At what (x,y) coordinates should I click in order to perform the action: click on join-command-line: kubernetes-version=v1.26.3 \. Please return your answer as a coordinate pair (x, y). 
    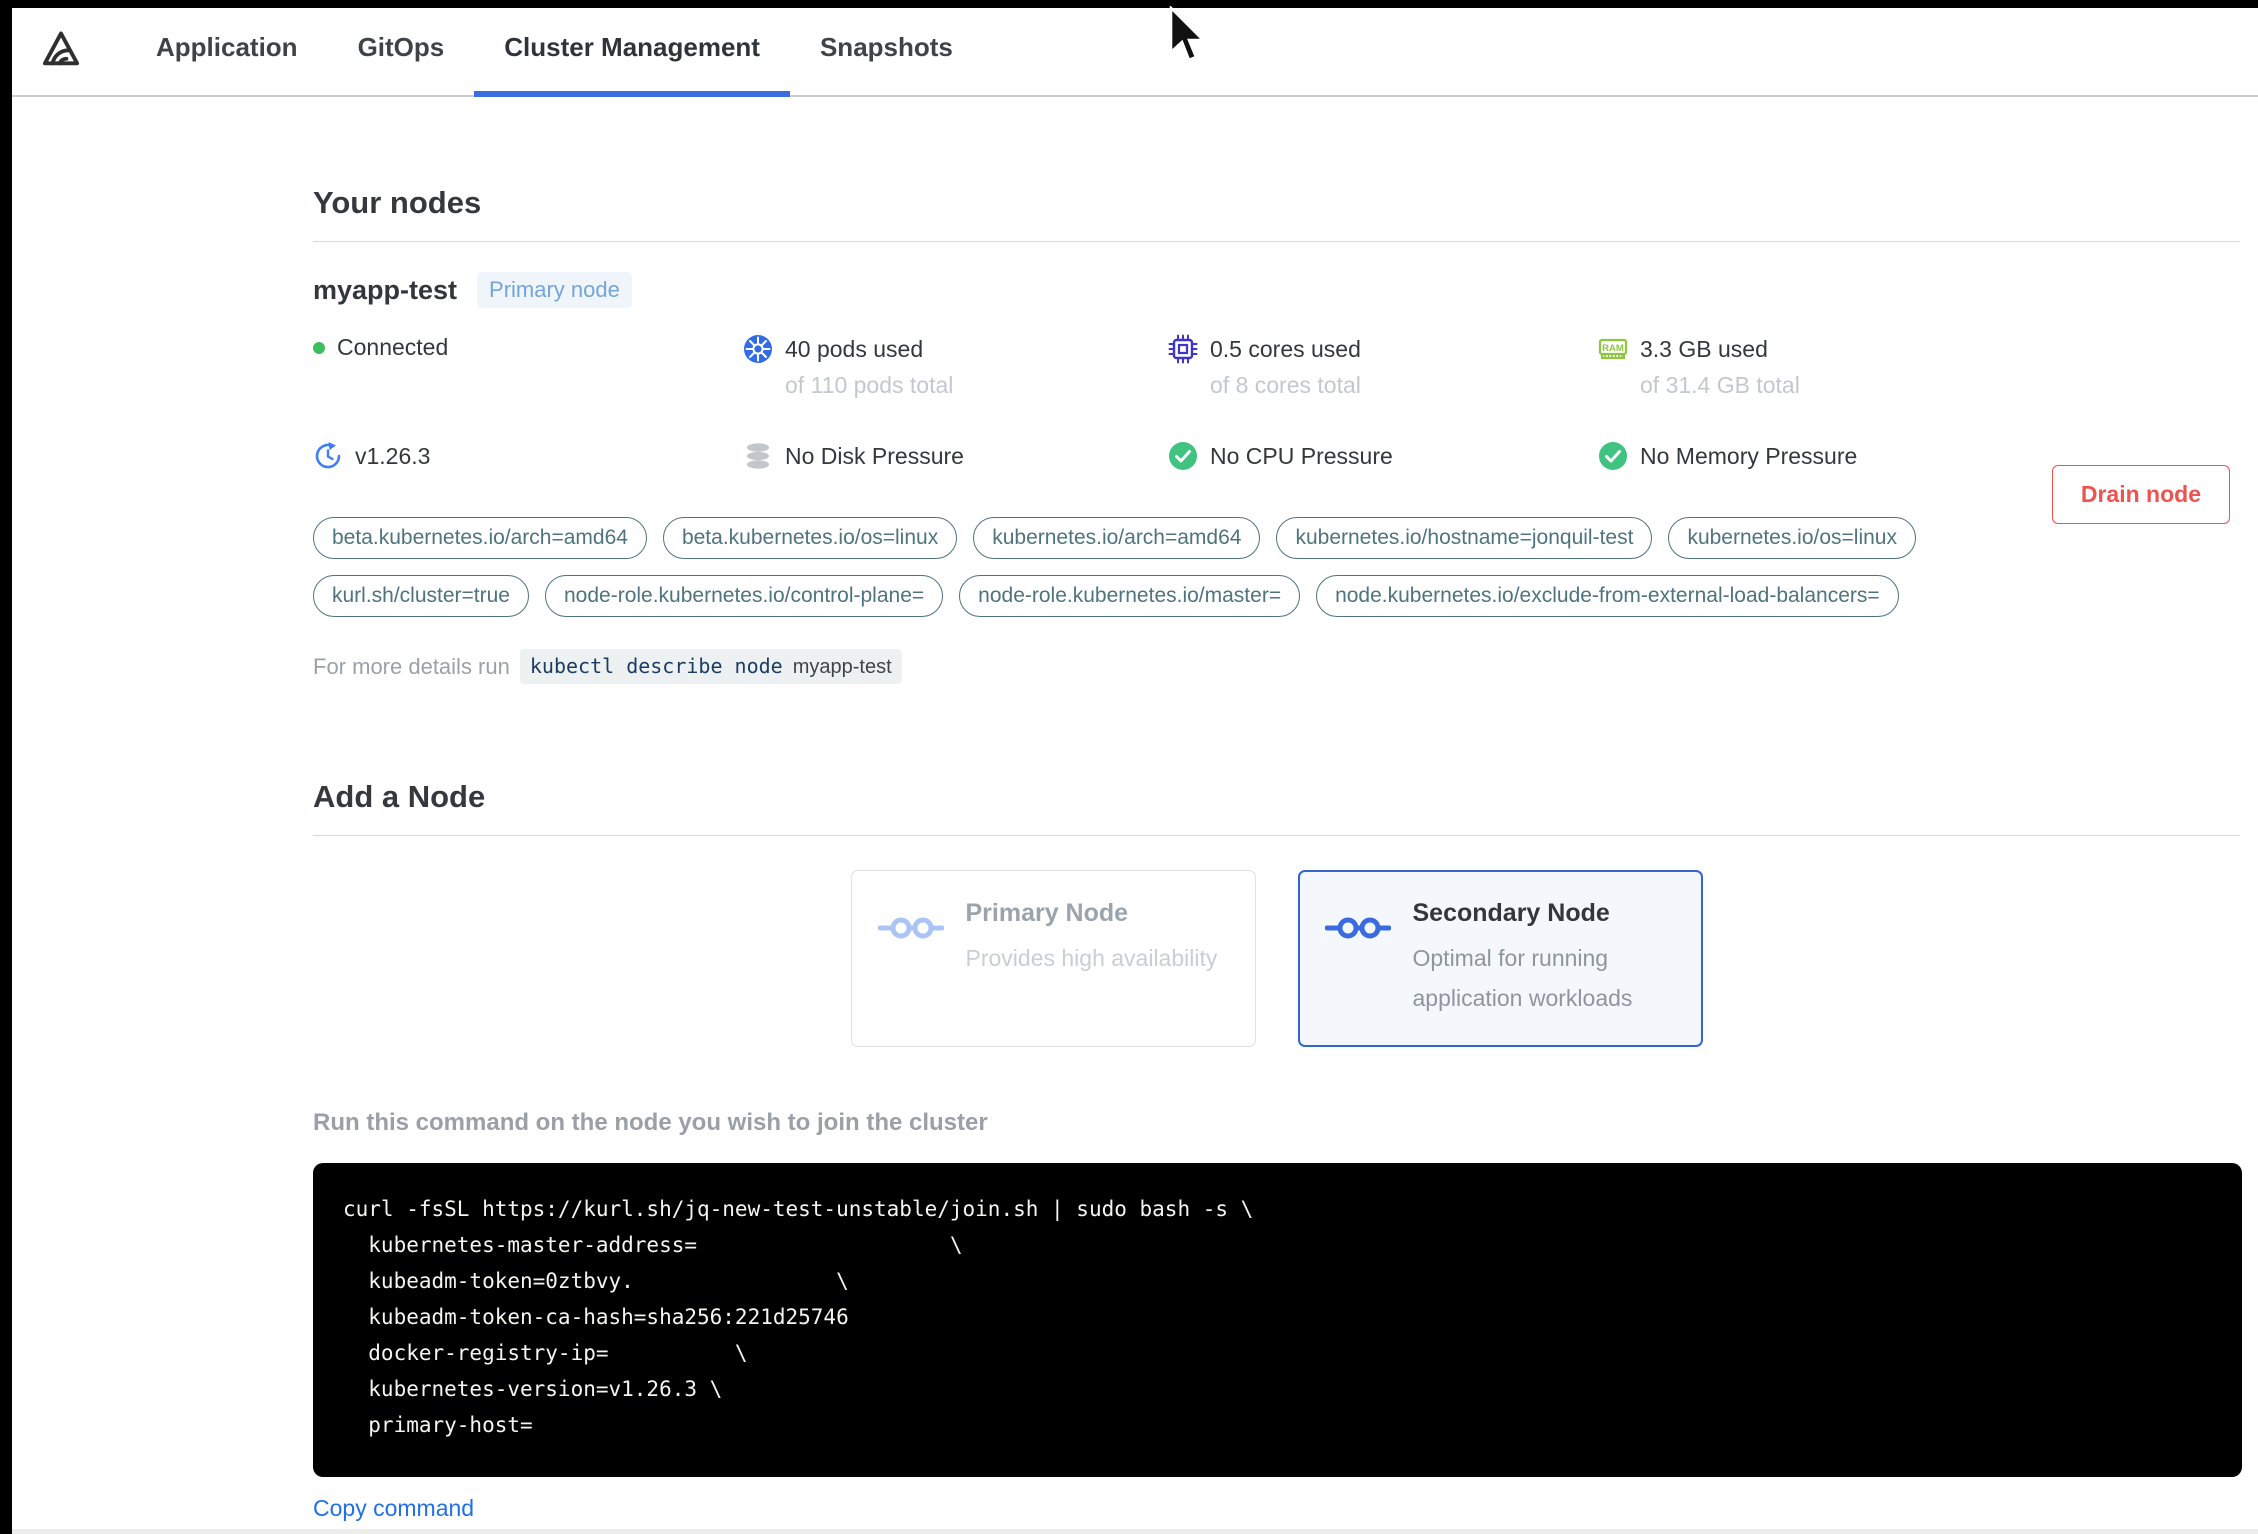
    Looking at the image, I should click on (533, 1389).